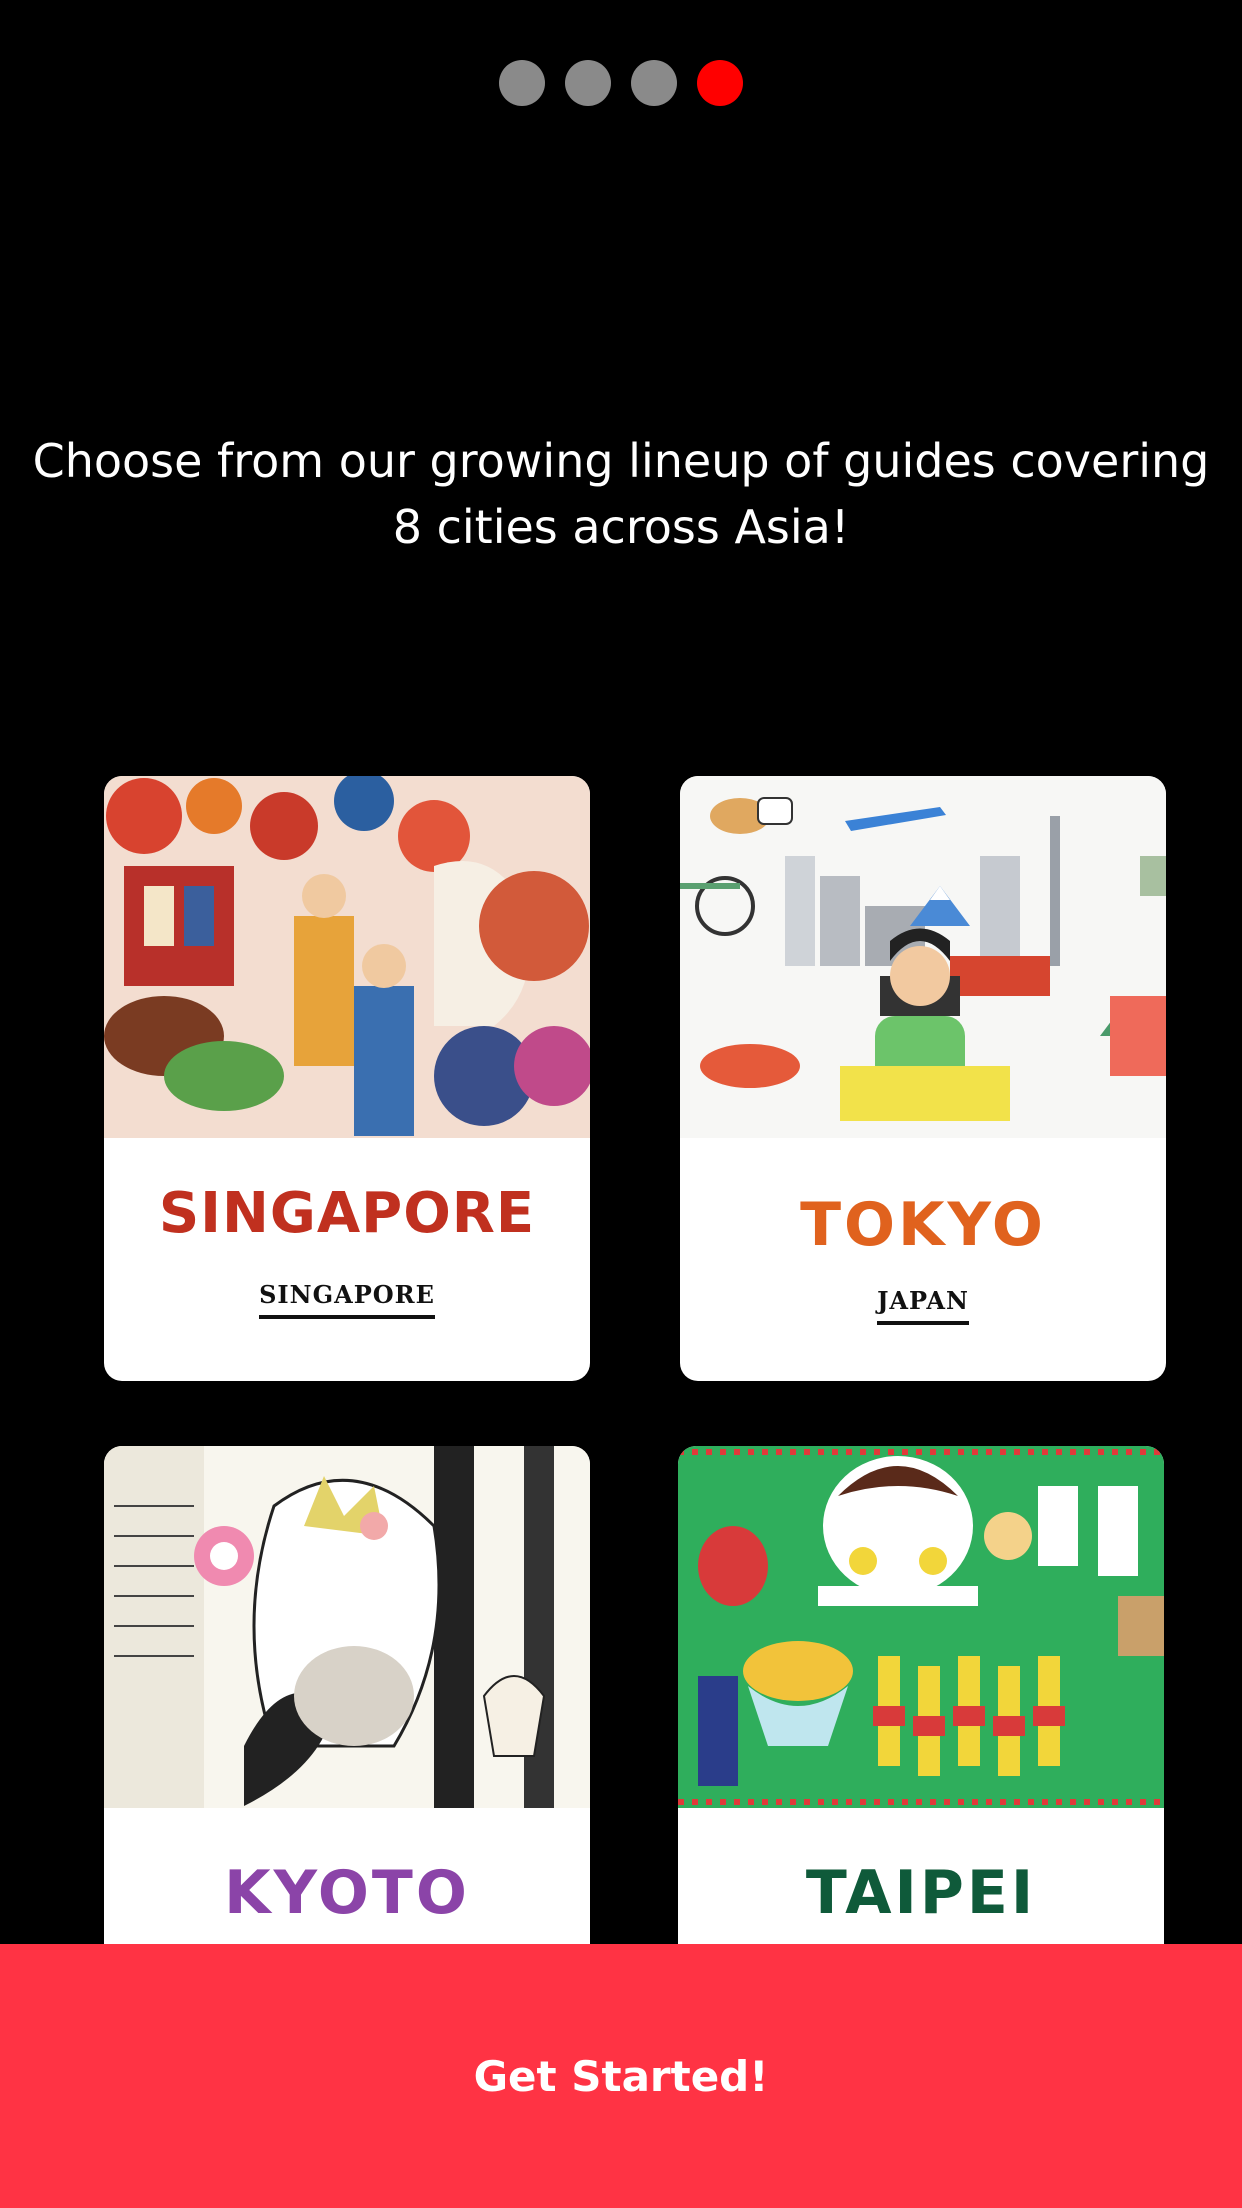 This screenshot has width=1242, height=2208. I want to click on guide-city-name: TOKYO, so click(923, 1225).